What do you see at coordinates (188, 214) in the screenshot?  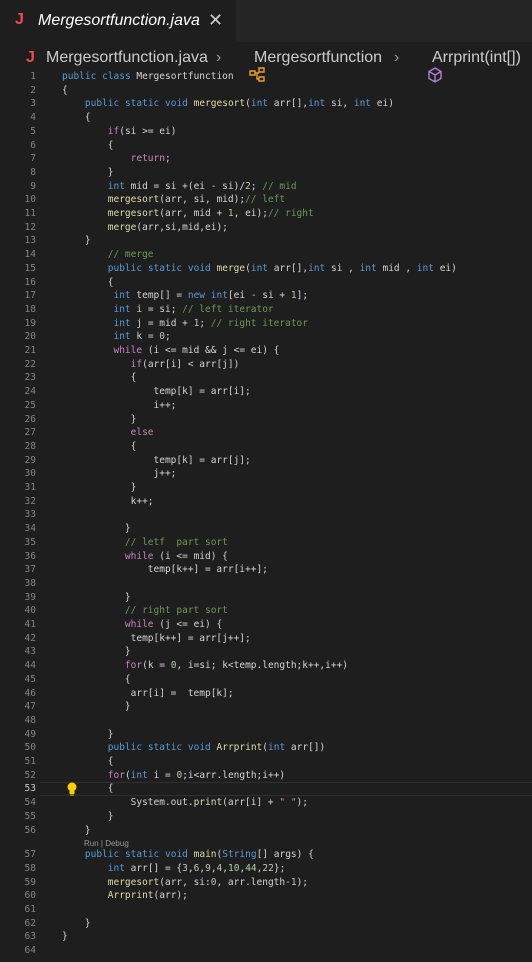 I see `code-line: mergesort(arr, mid + 1, ei);// right` at bounding box center [188, 214].